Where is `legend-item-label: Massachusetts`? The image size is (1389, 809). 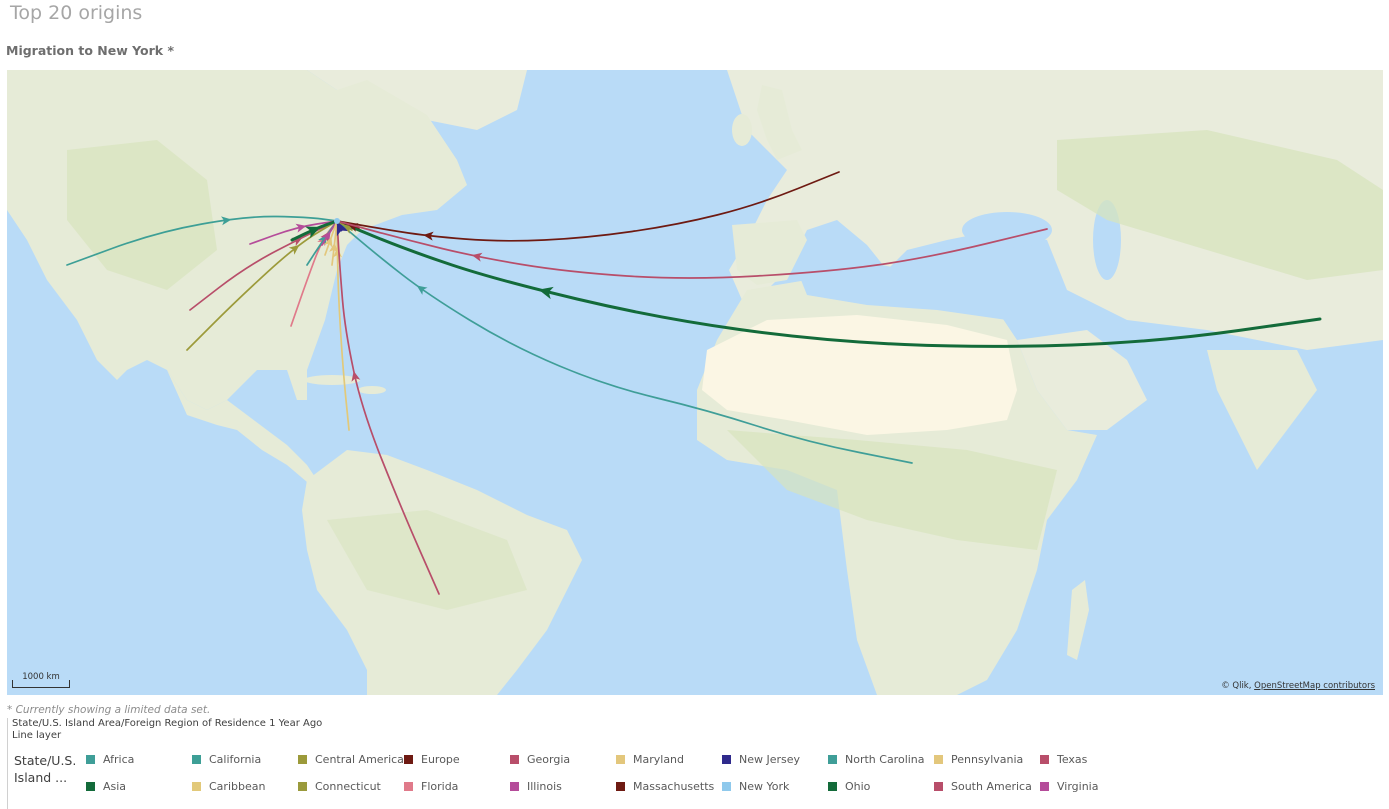
legend-item-label: Massachusetts is located at coordinates (674, 786).